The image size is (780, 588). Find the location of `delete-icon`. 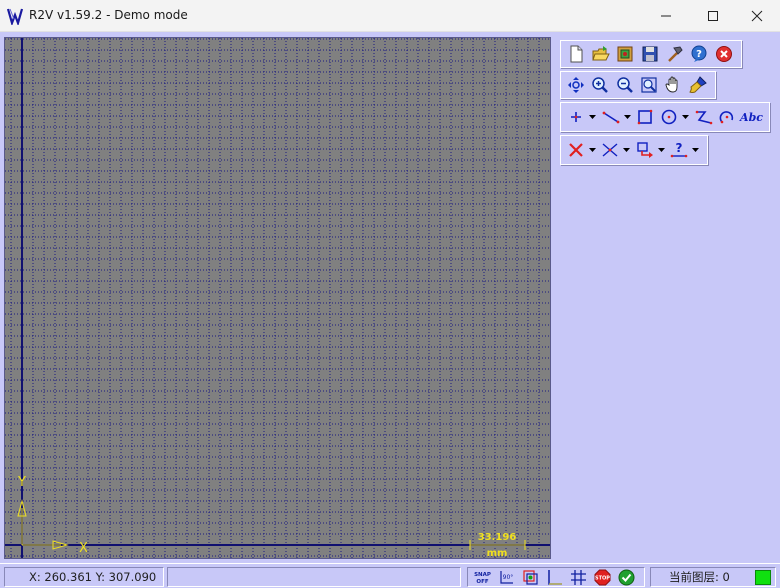

delete-icon is located at coordinates (575, 150).